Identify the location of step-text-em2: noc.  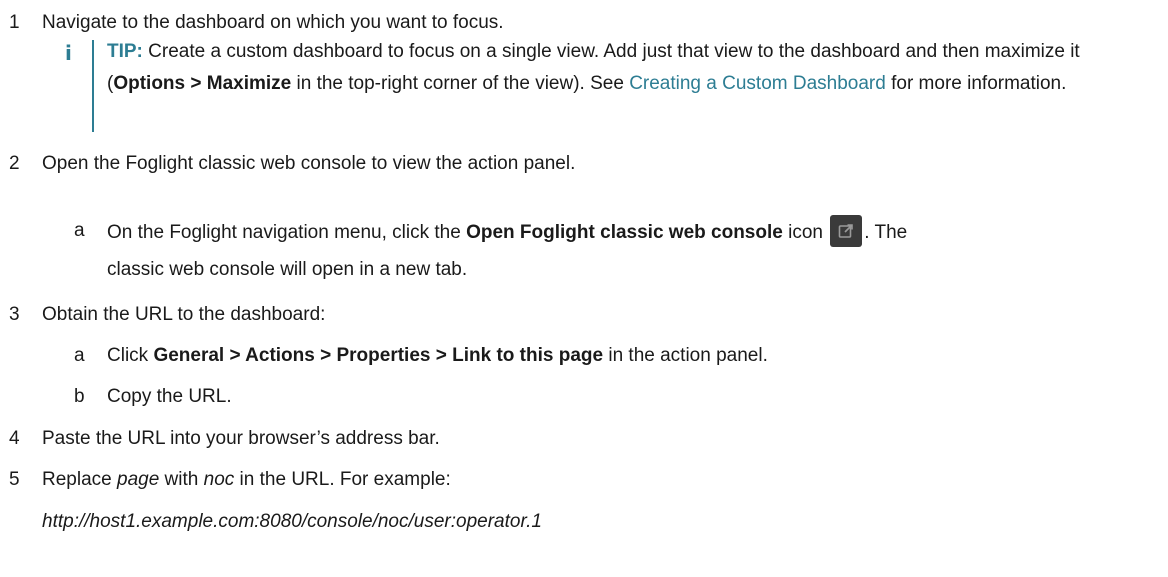
(219, 479).